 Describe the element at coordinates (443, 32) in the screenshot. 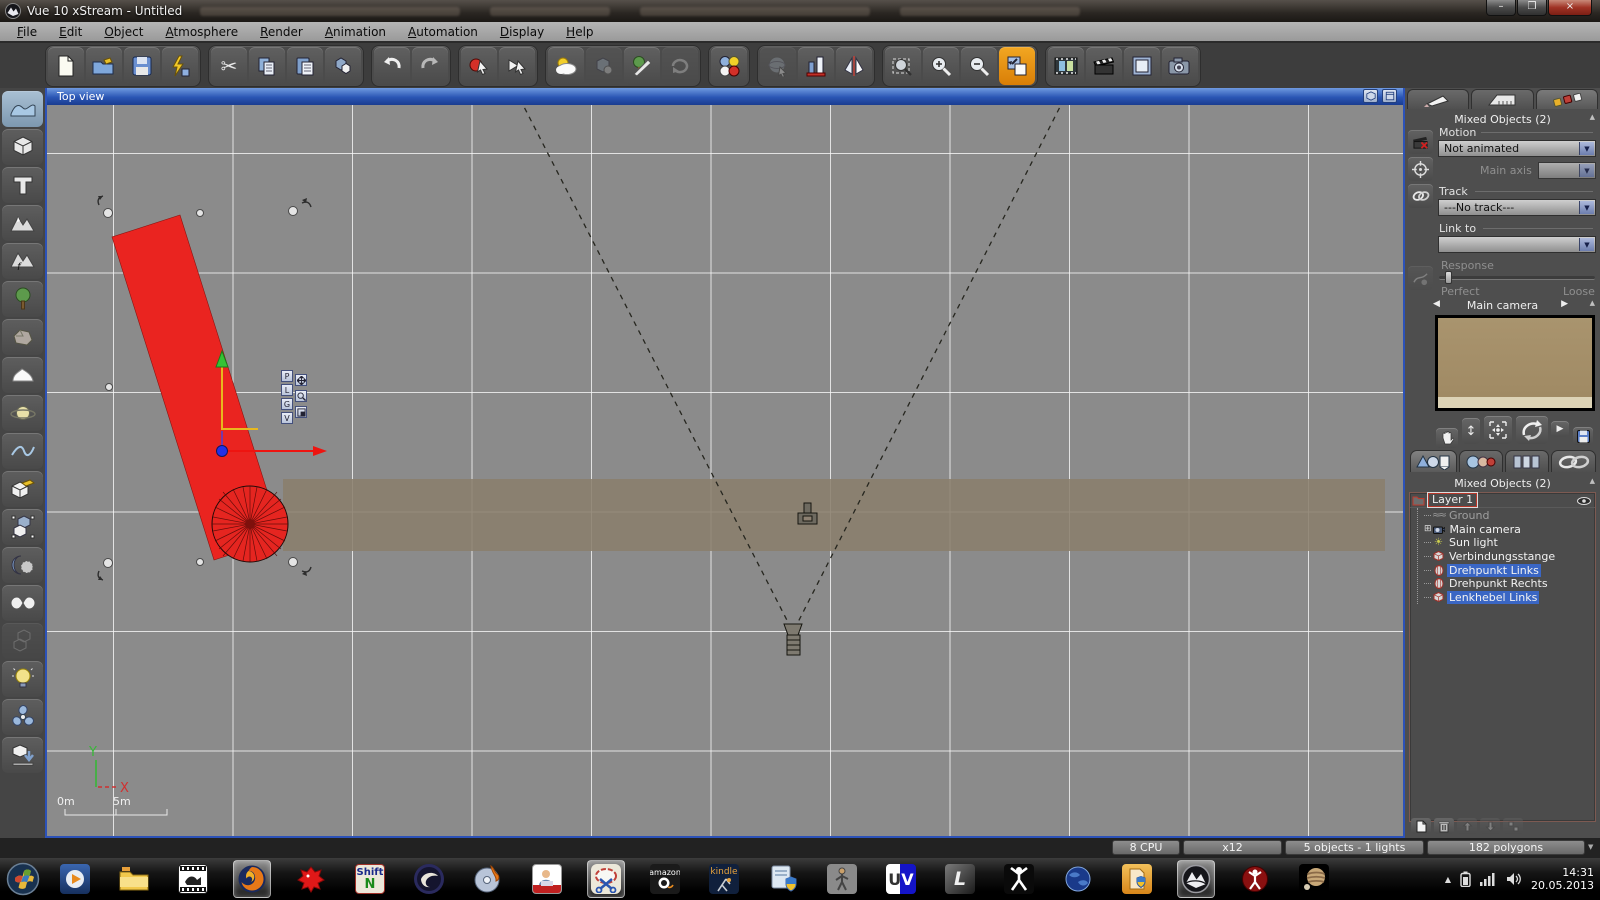

I see `menu-automation: Automation` at that location.